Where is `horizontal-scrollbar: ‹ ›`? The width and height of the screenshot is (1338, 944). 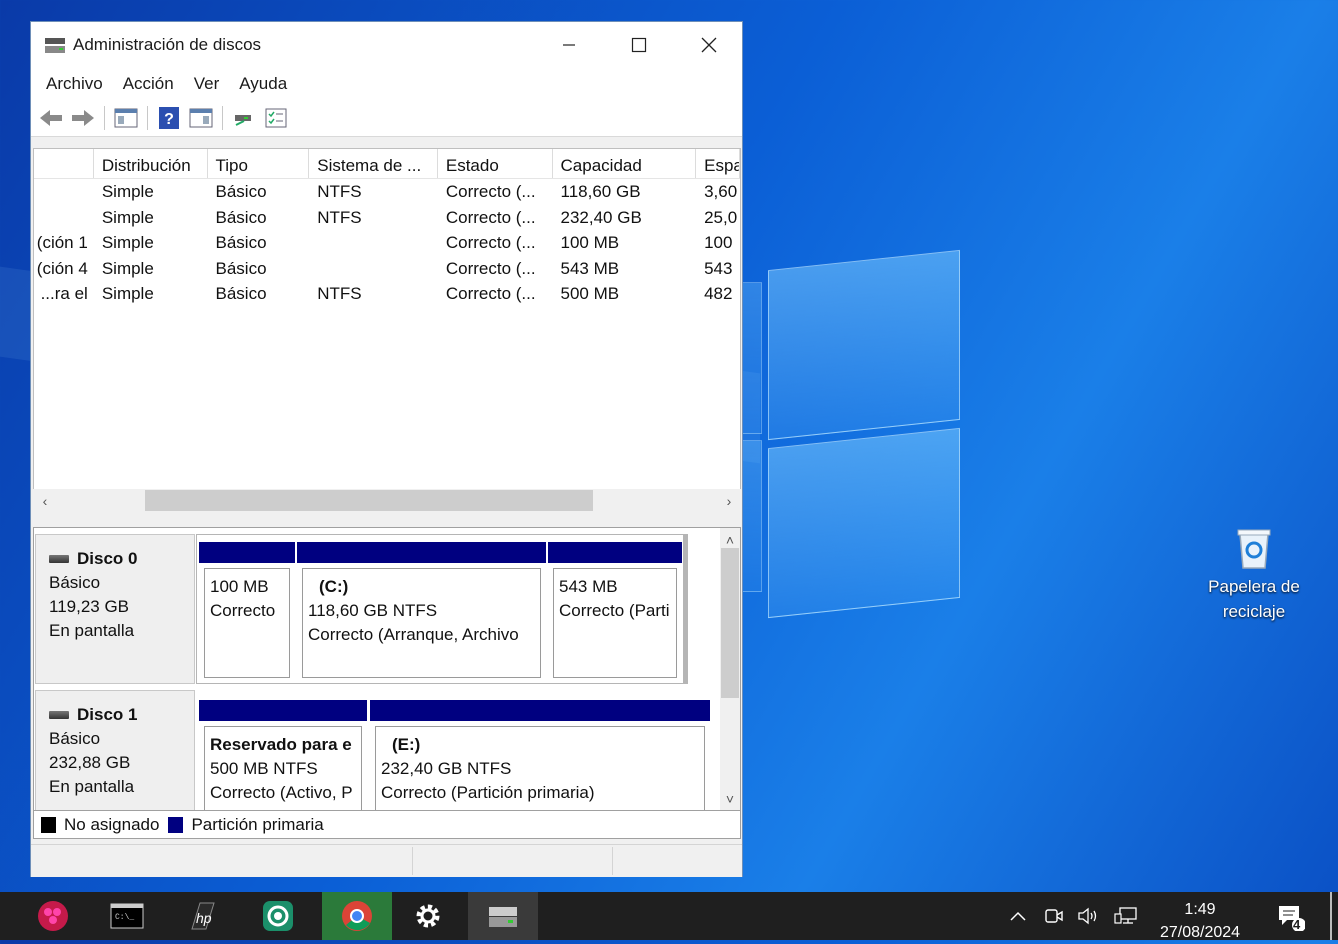
horizontal-scrollbar: ‹ › is located at coordinates (387, 500).